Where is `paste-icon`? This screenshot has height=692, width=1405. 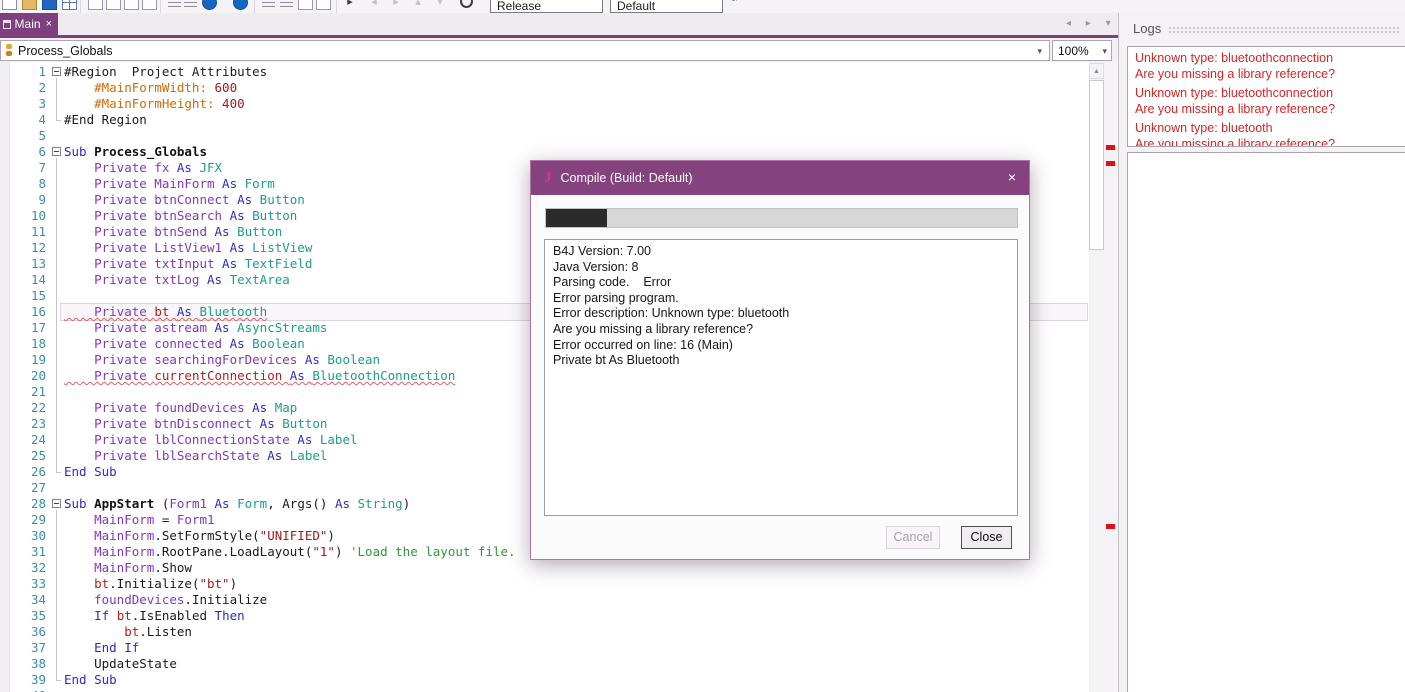 paste-icon is located at coordinates (149, 5).